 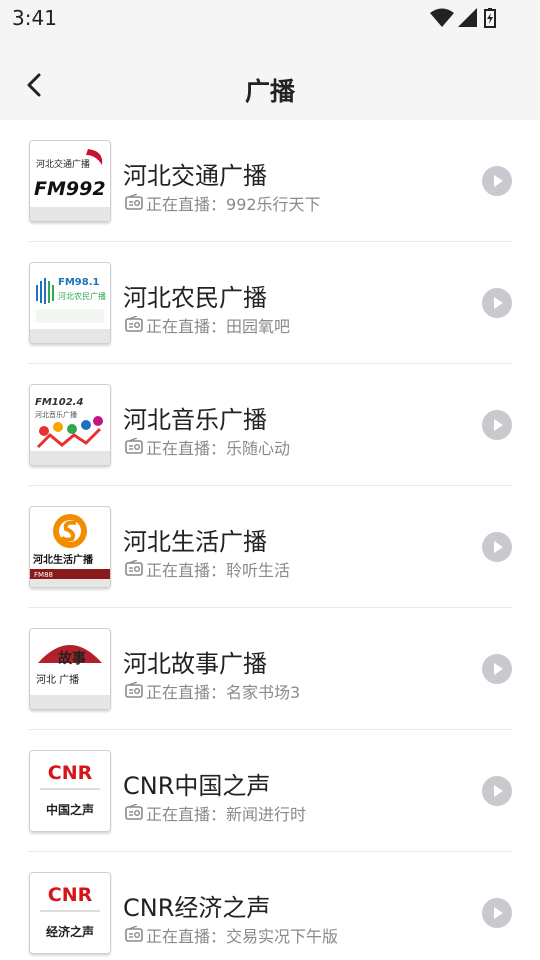 I want to click on station-name: CNR中国之声, so click(x=197, y=786).